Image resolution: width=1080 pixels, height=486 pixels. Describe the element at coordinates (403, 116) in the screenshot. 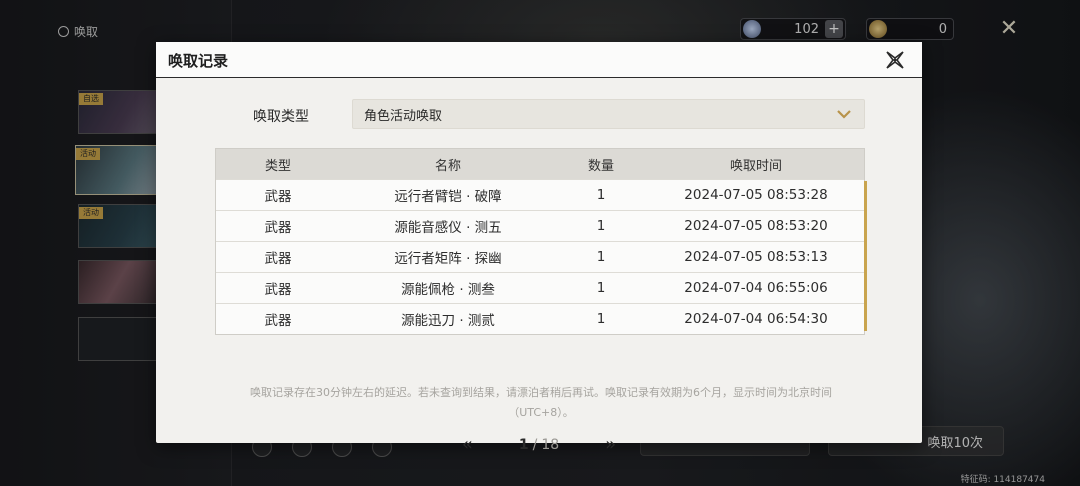

I see `convene-type-value: 角色活动唤取` at that location.